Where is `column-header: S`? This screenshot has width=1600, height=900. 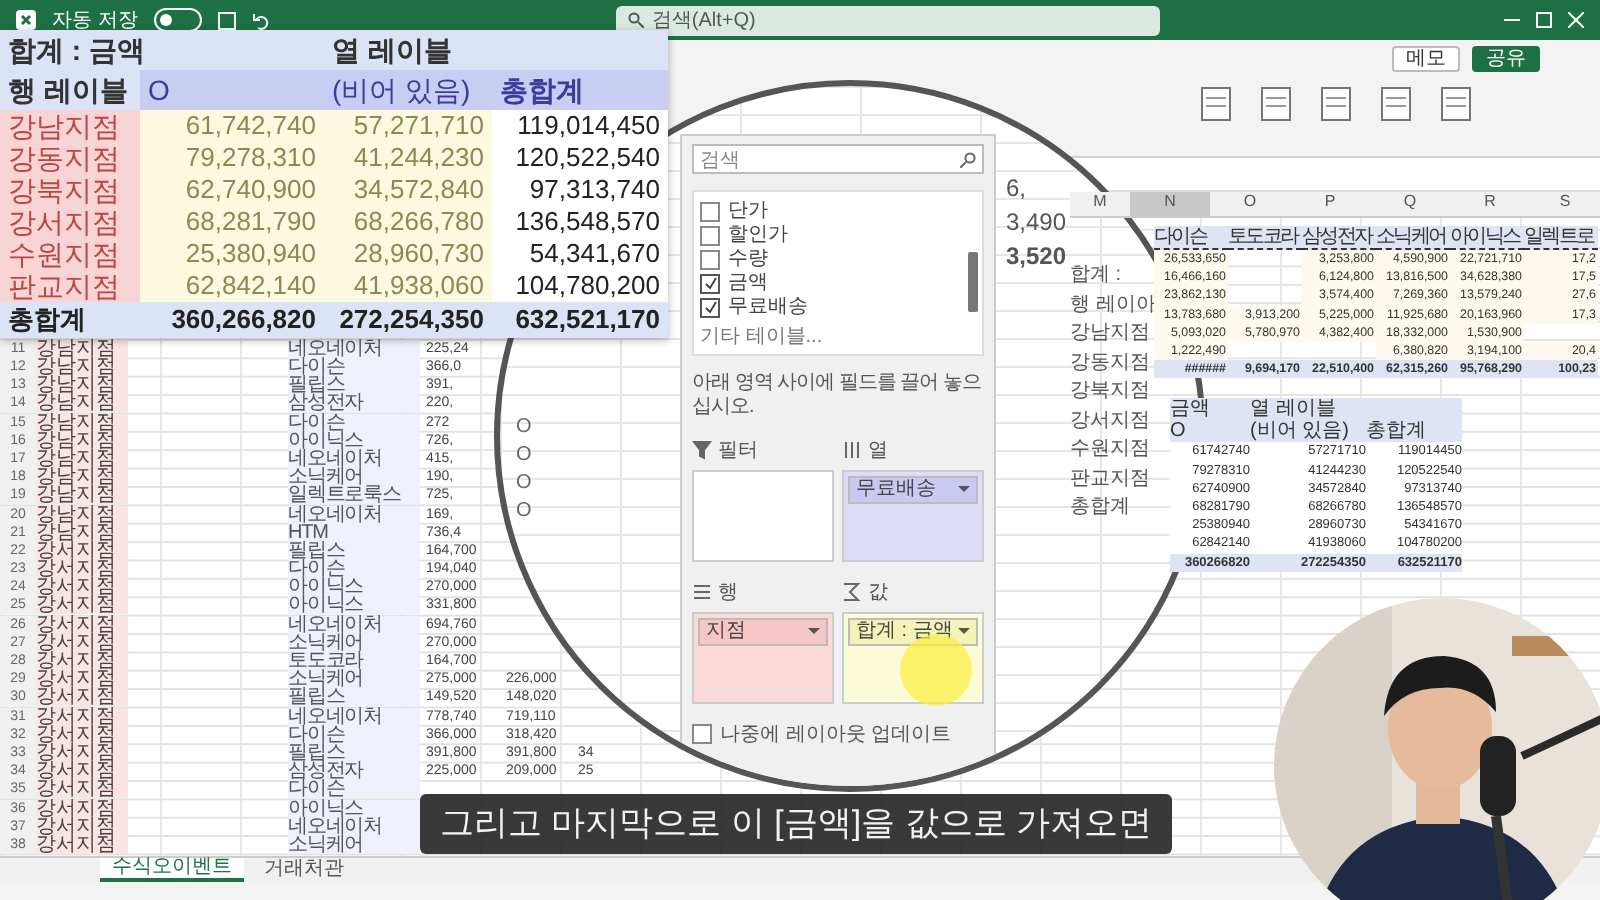 column-header: S is located at coordinates (1565, 204).